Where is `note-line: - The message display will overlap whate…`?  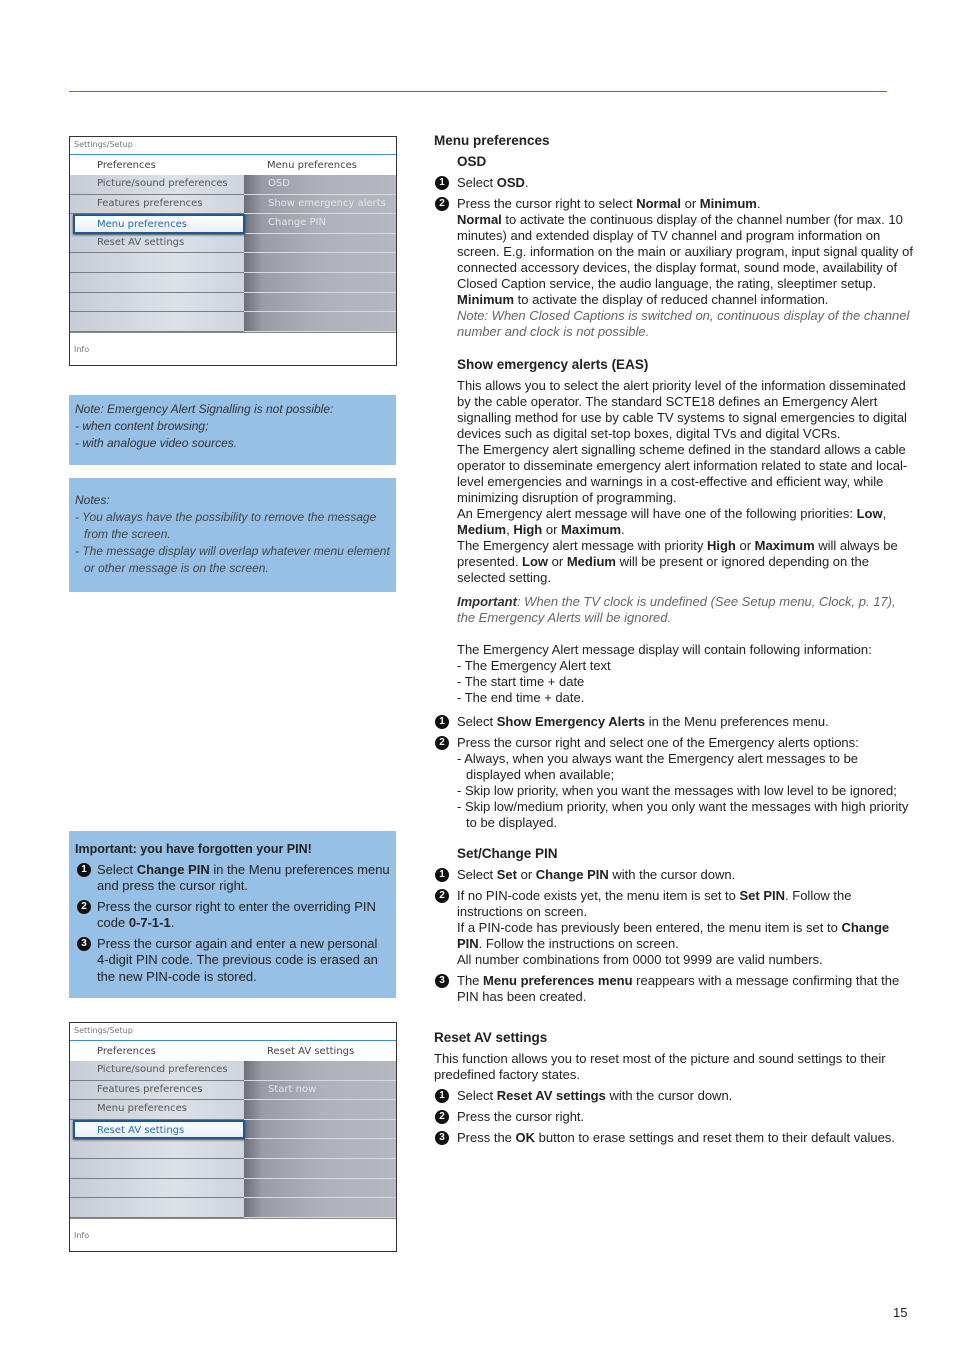 note-line: - The message display will overlap whate… is located at coordinates (232, 559).